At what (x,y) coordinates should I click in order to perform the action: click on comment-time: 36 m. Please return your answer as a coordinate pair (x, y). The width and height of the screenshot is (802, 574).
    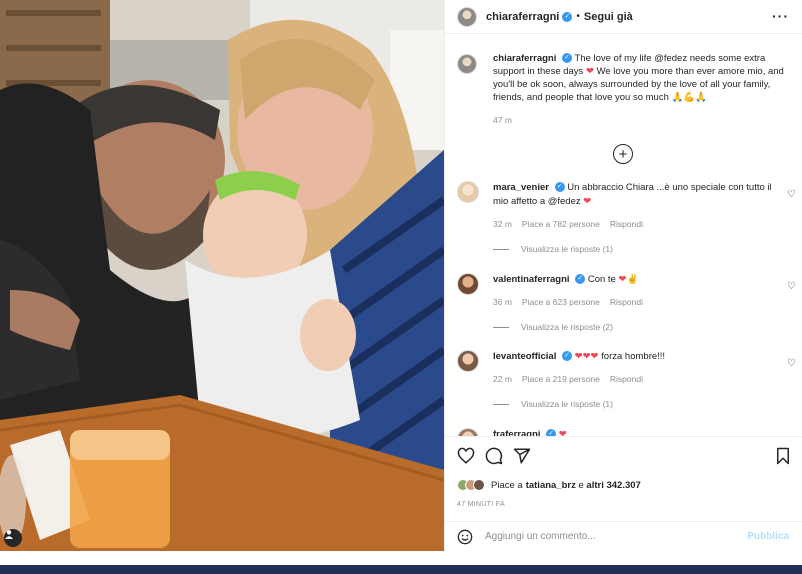
    Looking at the image, I should click on (502, 302).